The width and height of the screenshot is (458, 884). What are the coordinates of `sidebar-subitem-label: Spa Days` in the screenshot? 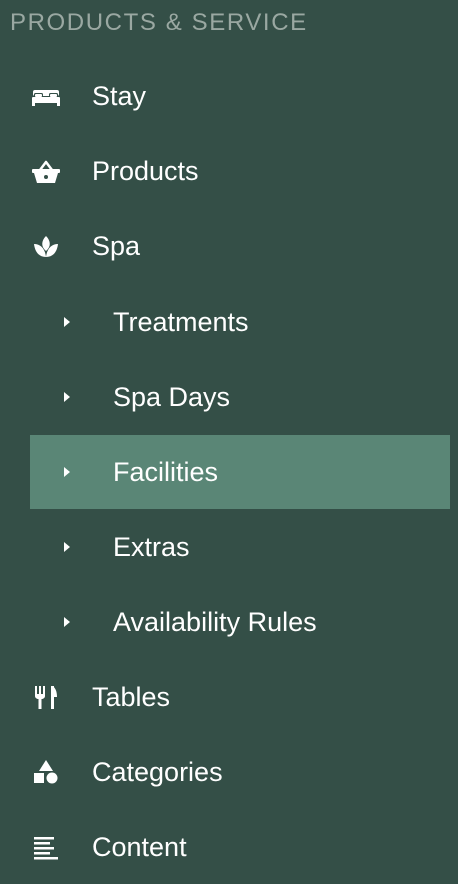 It's located at (172, 397).